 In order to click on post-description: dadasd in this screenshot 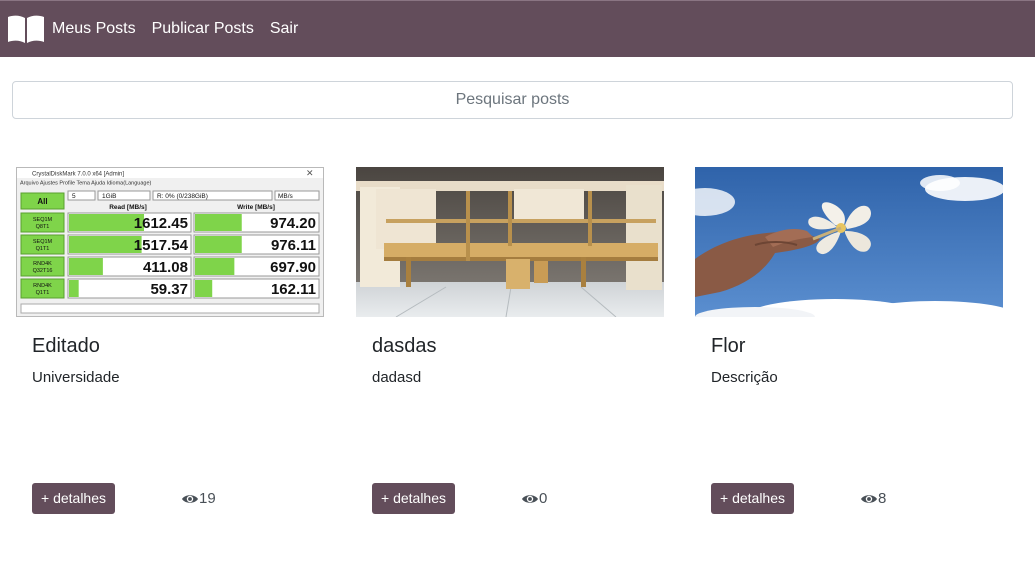, I will do `click(397, 377)`.